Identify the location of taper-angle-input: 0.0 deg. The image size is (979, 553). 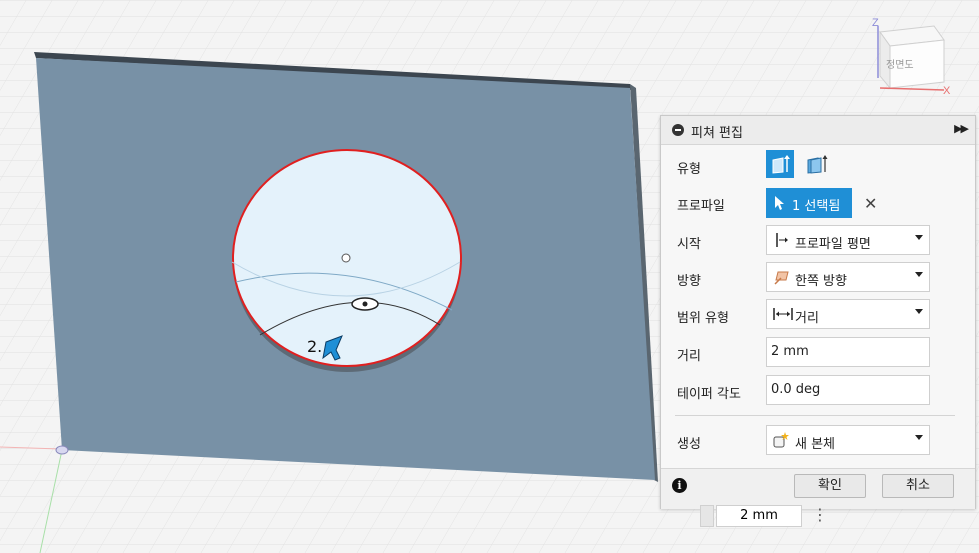
(848, 390).